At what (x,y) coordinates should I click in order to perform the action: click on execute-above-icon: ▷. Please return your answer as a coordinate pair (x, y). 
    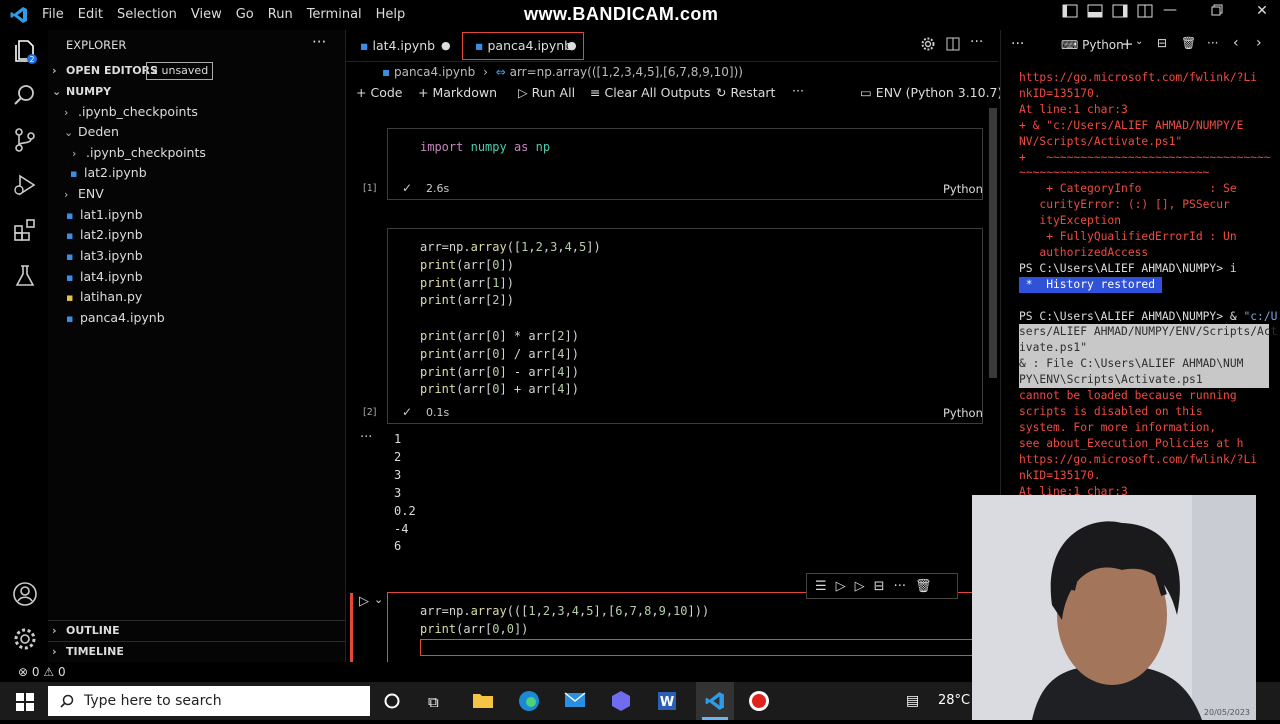
    Looking at the image, I should click on (841, 586).